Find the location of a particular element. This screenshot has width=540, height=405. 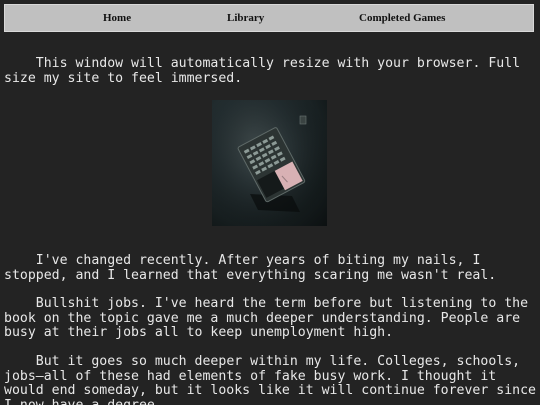

top-nav-bar: Home Library Completed Games is located at coordinates (269, 18).